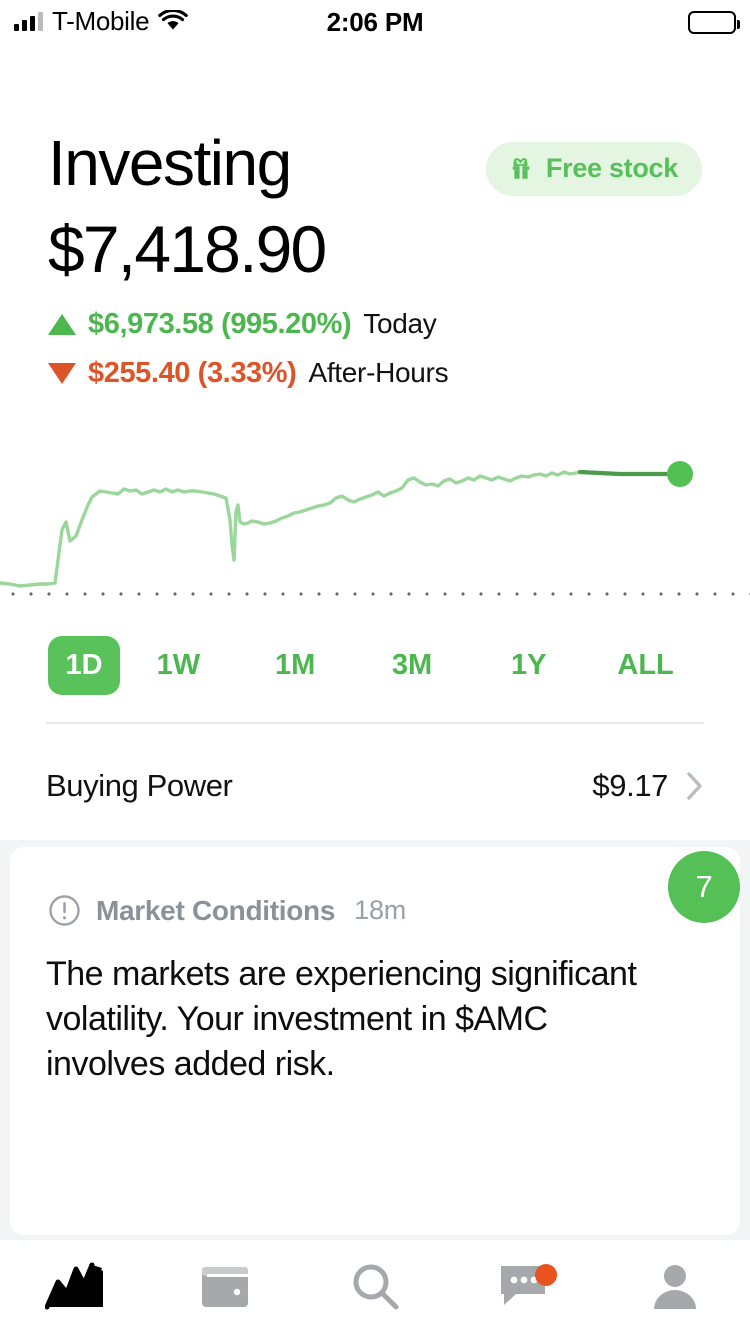 The image size is (750, 1334). I want to click on free-stock-button: Free stock, so click(593, 169).